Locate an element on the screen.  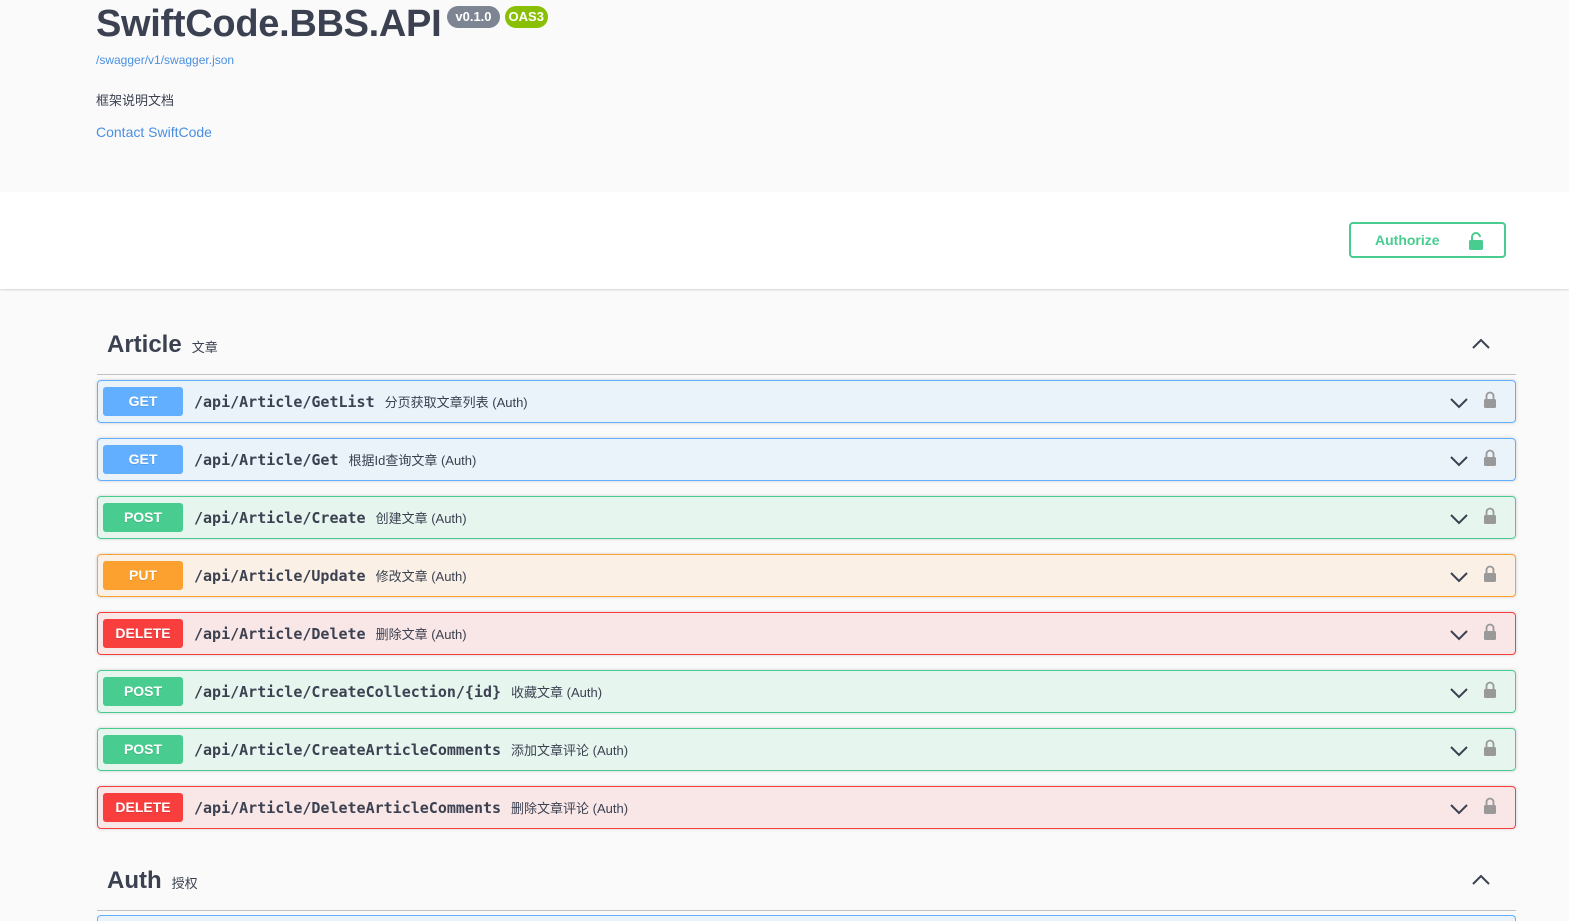
operation-summary: 删除文章评论 (Auth) is located at coordinates (570, 808).